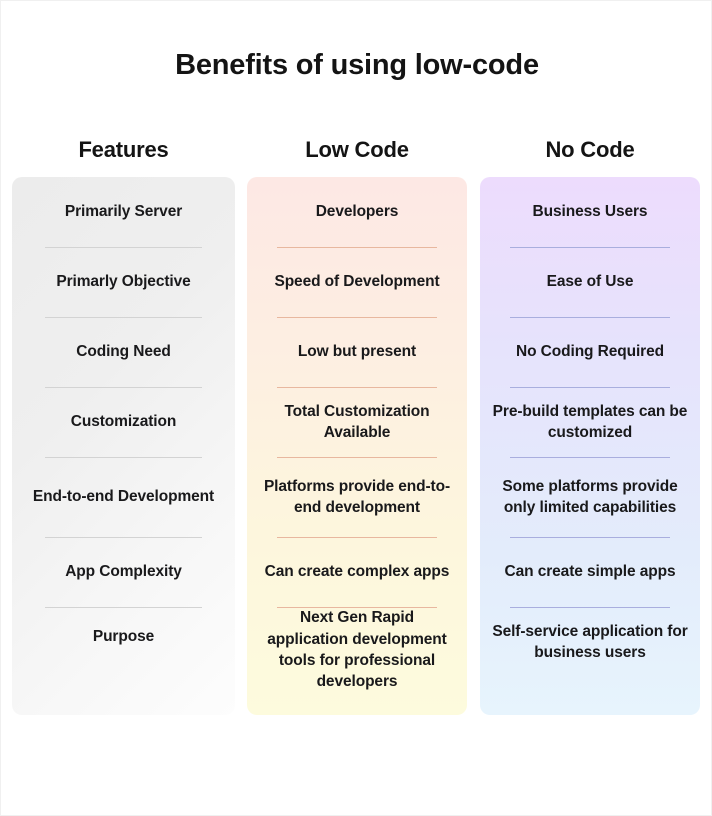  What do you see at coordinates (123, 637) in the screenshot?
I see `table-cell: Purpose` at bounding box center [123, 637].